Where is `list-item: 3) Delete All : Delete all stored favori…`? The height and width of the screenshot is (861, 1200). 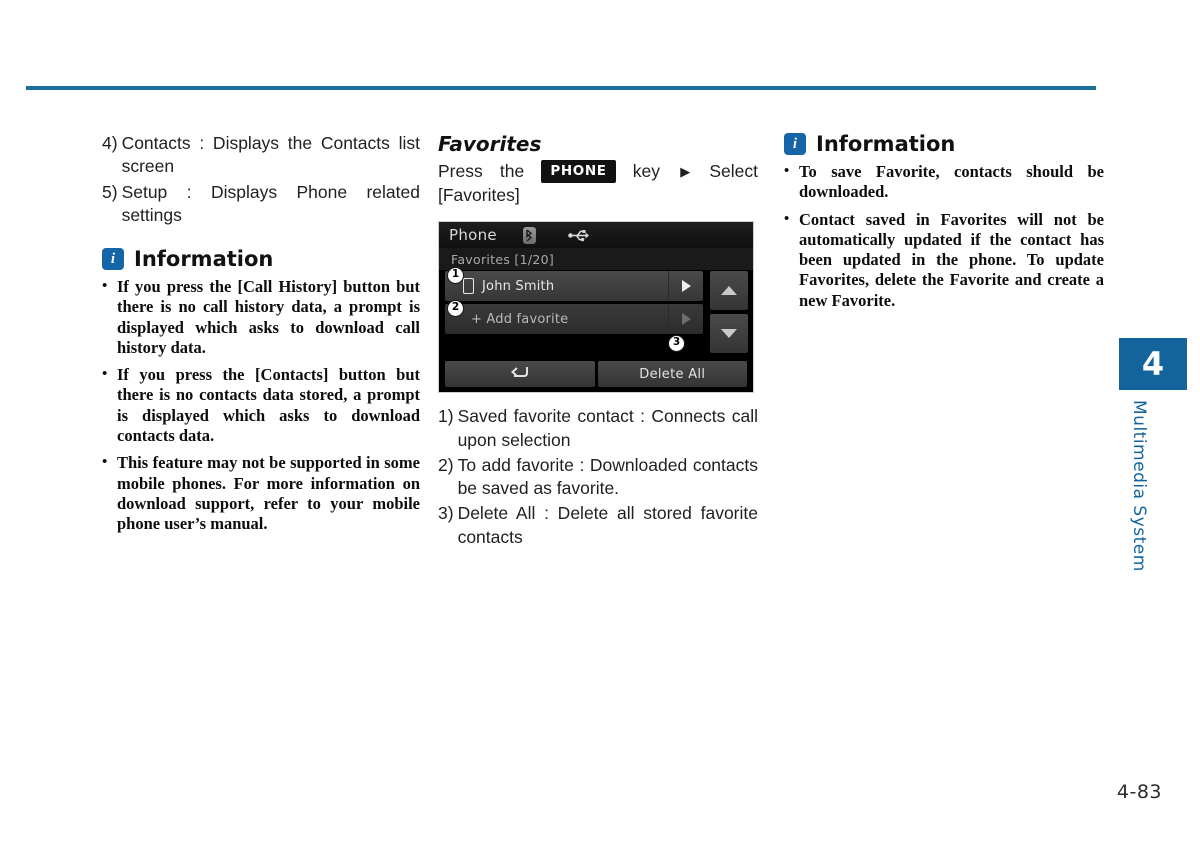 list-item: 3) Delete All : Delete all stored favori… is located at coordinates (598, 525).